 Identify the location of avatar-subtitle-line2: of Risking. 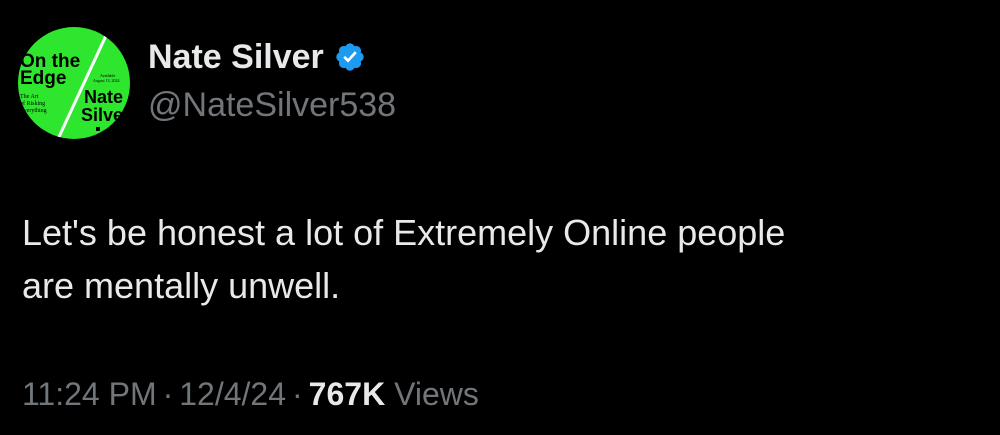
(32, 103).